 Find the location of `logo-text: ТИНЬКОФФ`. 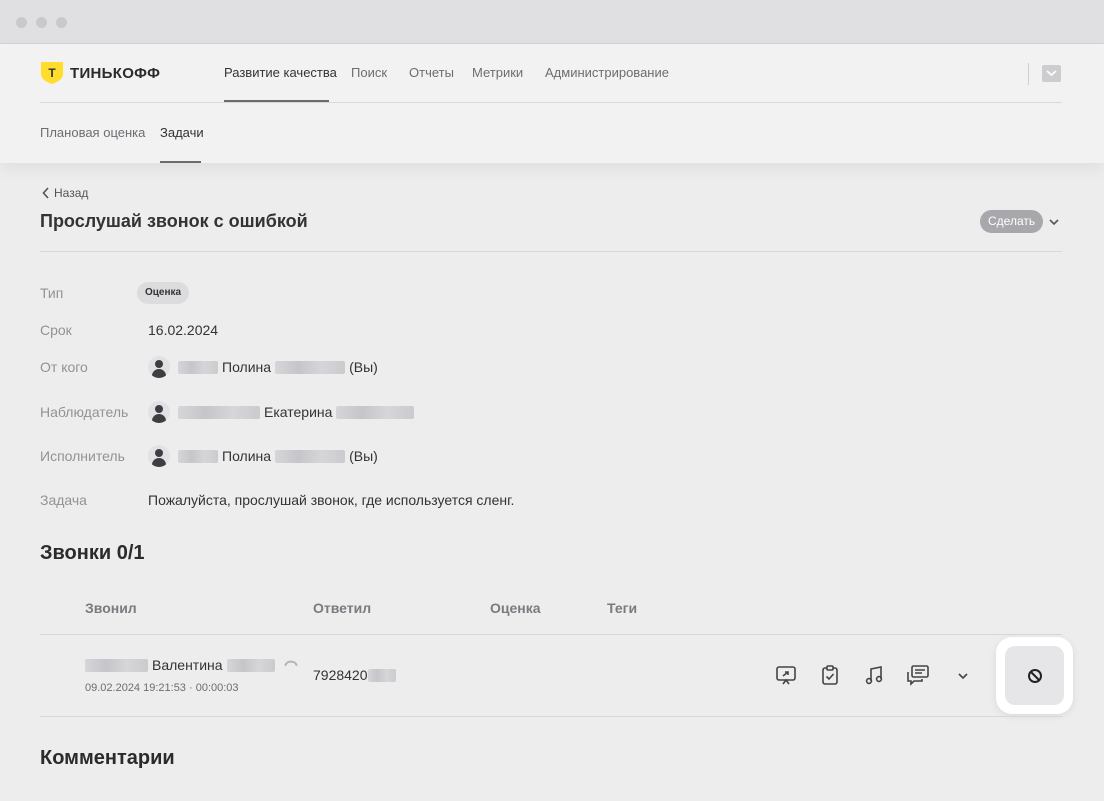

logo-text: ТИНЬКОФФ is located at coordinates (115, 73).